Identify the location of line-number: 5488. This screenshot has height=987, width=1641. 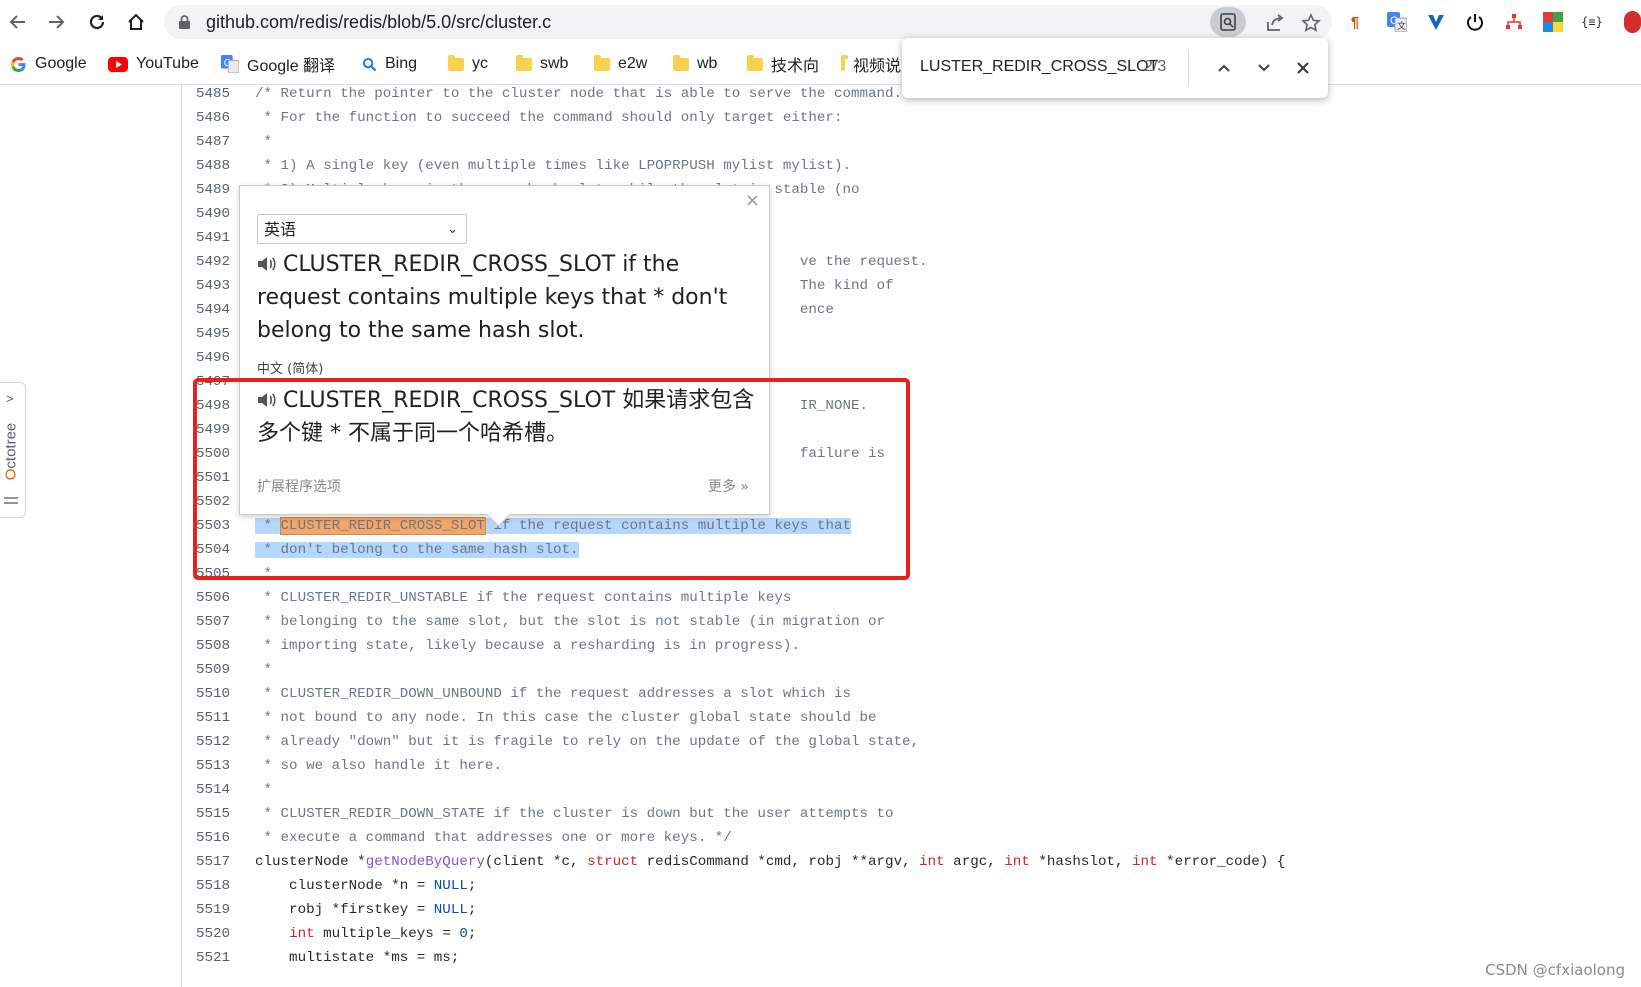
(220, 166).